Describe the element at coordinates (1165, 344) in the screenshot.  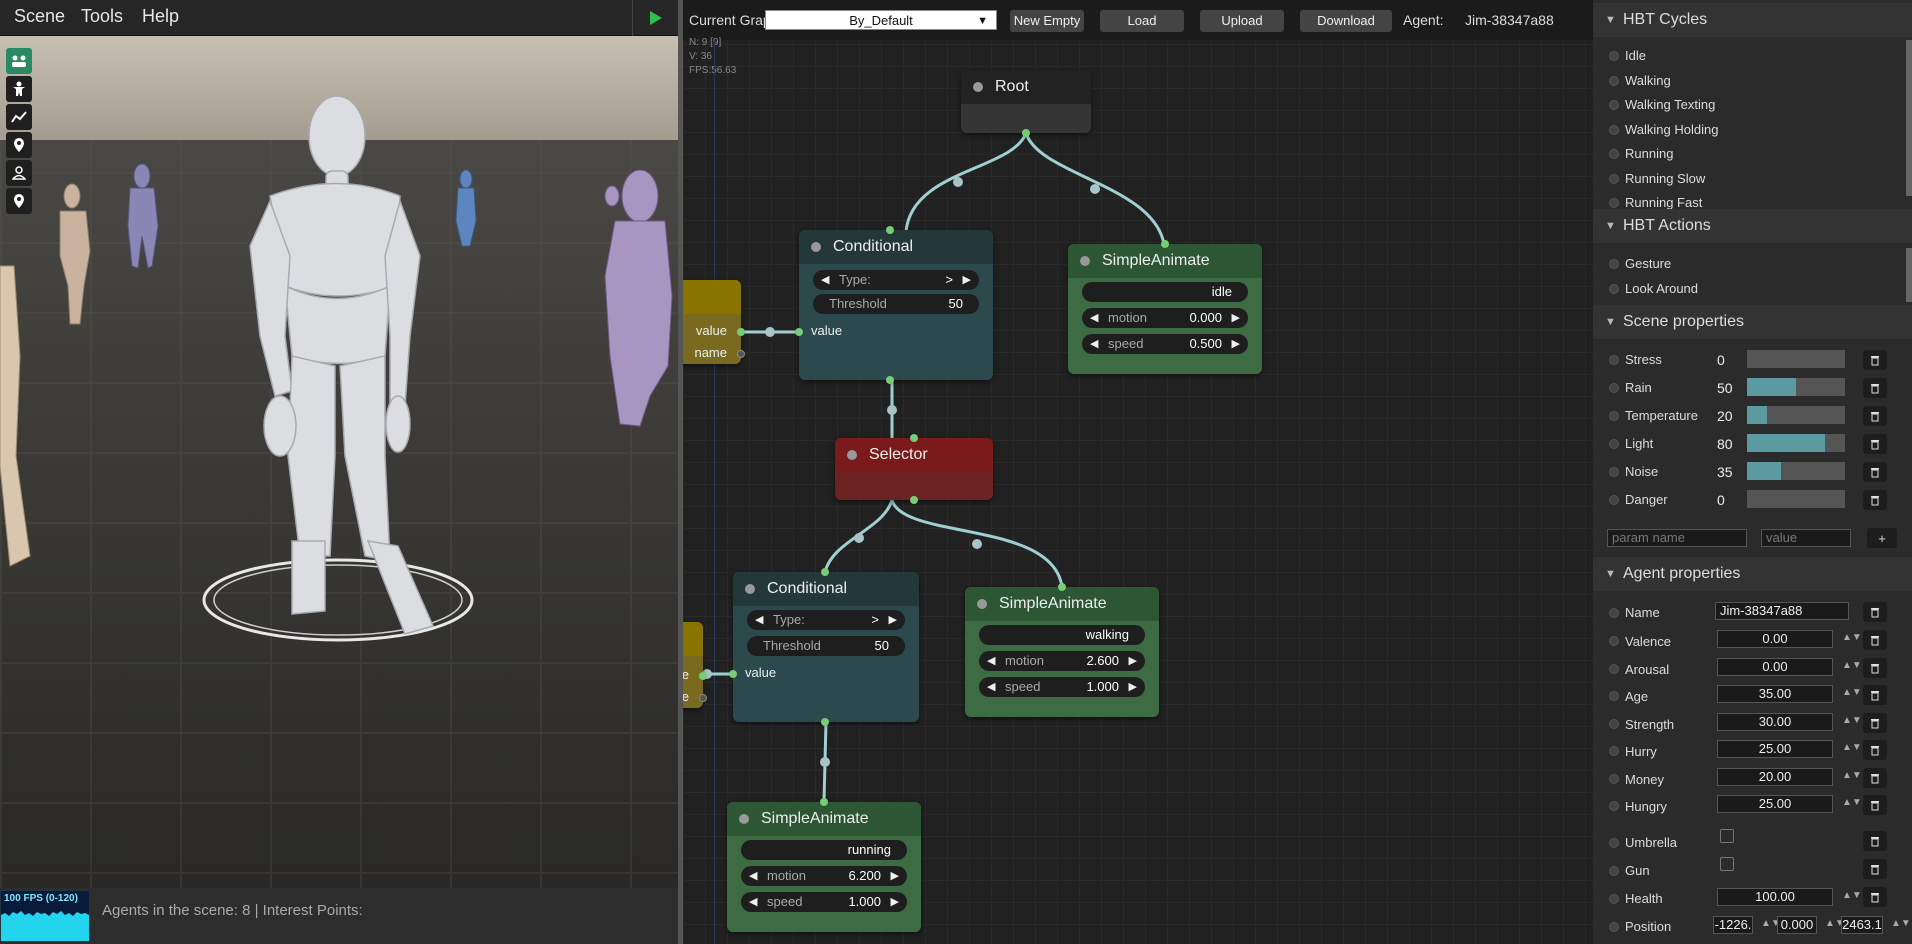
I see `speed-slider: ◀ speed 0.500 ▶` at that location.